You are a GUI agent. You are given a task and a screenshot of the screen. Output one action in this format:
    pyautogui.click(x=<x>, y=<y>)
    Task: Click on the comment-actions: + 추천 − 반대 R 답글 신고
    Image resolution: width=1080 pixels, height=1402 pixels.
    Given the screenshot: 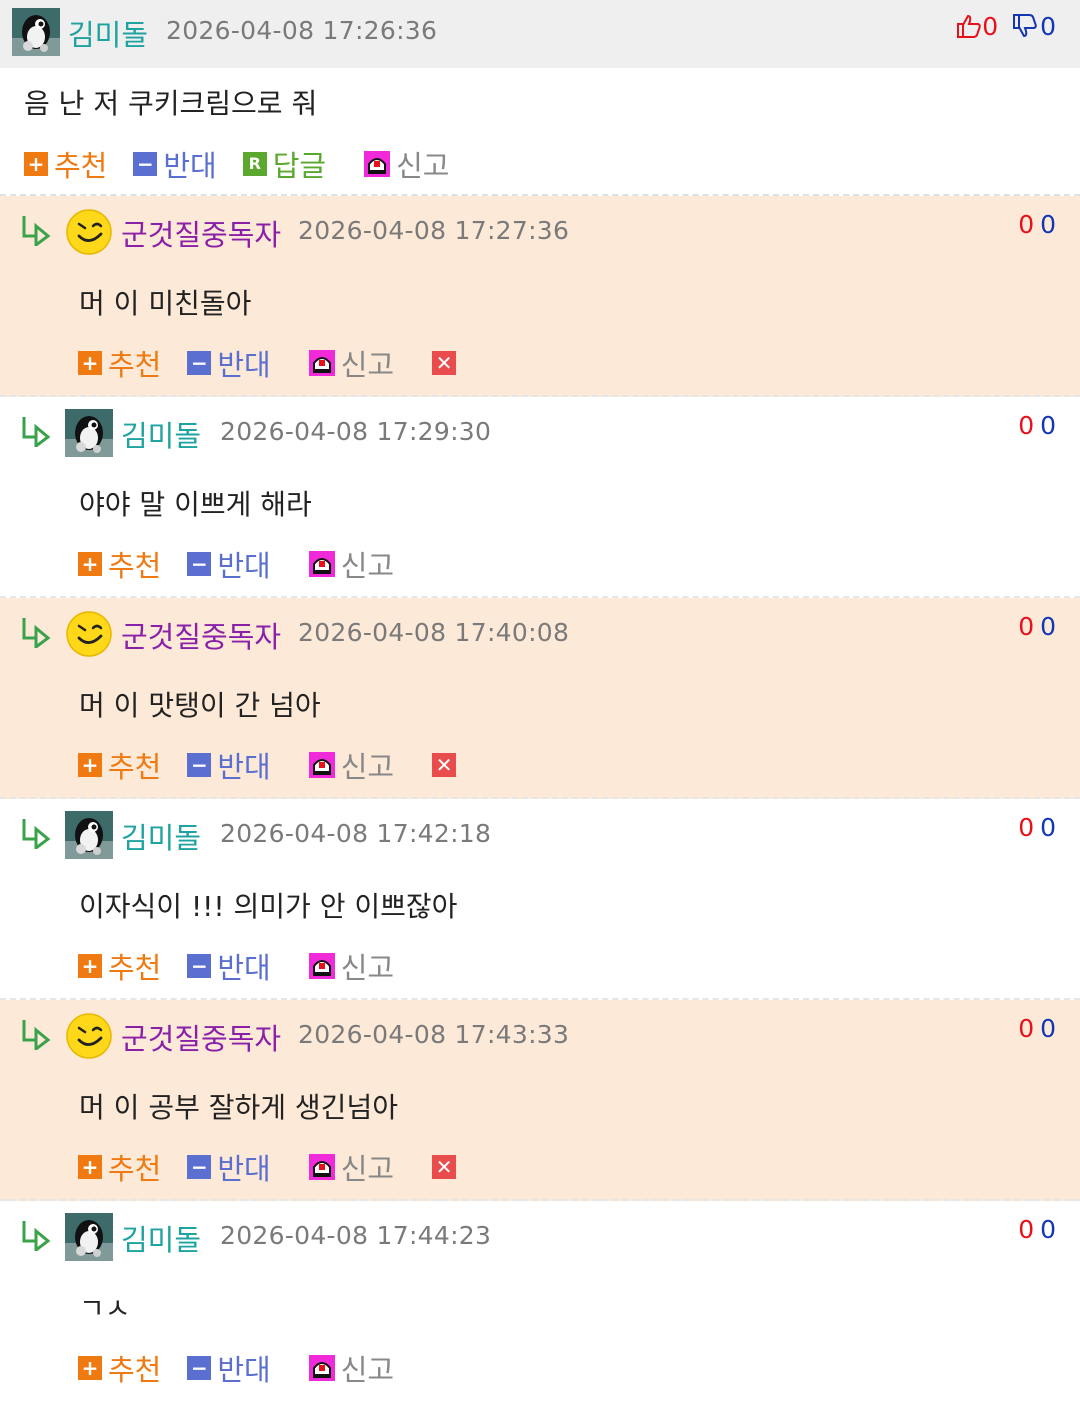 What is the action you would take?
    pyautogui.click(x=250, y=164)
    